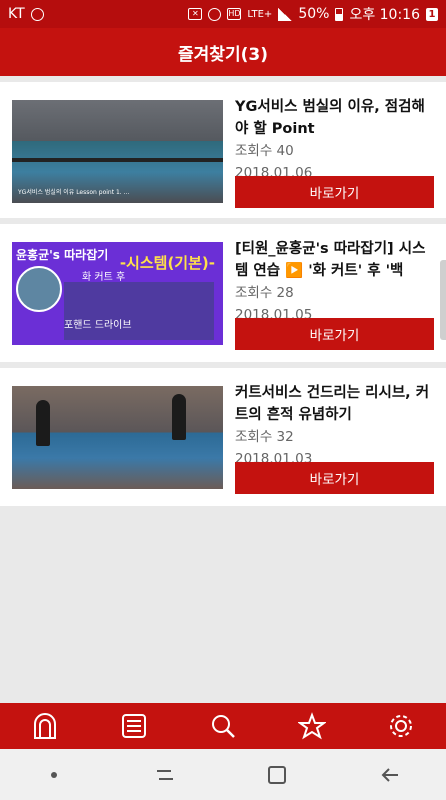  I want to click on battery-percent: 50%, so click(314, 14).